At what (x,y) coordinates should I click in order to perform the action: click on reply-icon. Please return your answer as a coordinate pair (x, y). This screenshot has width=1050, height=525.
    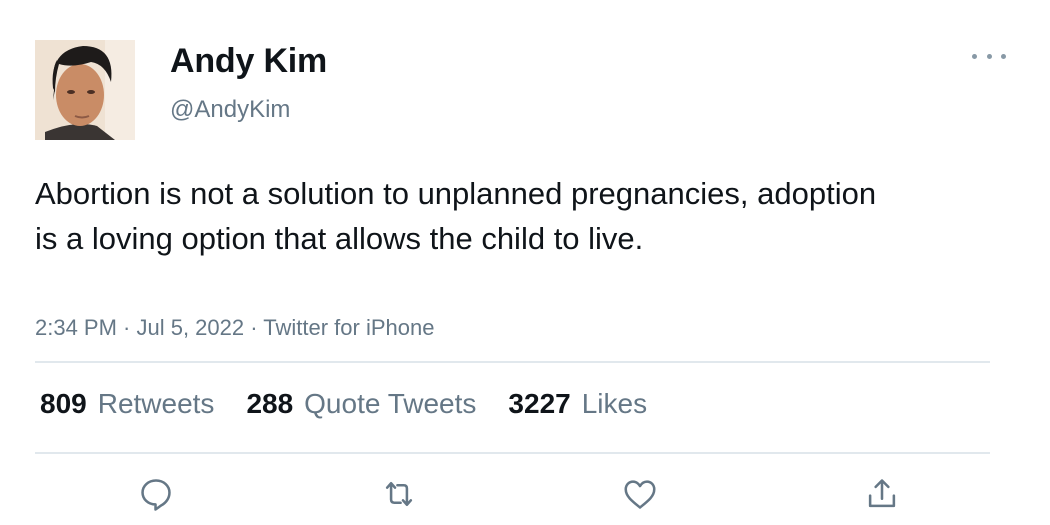
    Looking at the image, I should click on (156, 495).